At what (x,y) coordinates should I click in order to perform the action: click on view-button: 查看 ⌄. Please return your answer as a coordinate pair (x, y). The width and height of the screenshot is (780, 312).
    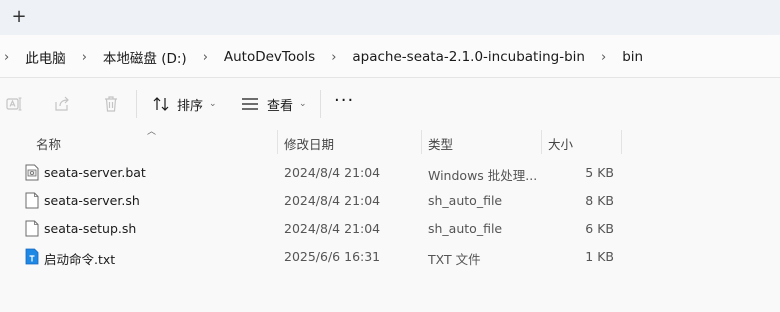
    Looking at the image, I should click on (274, 104).